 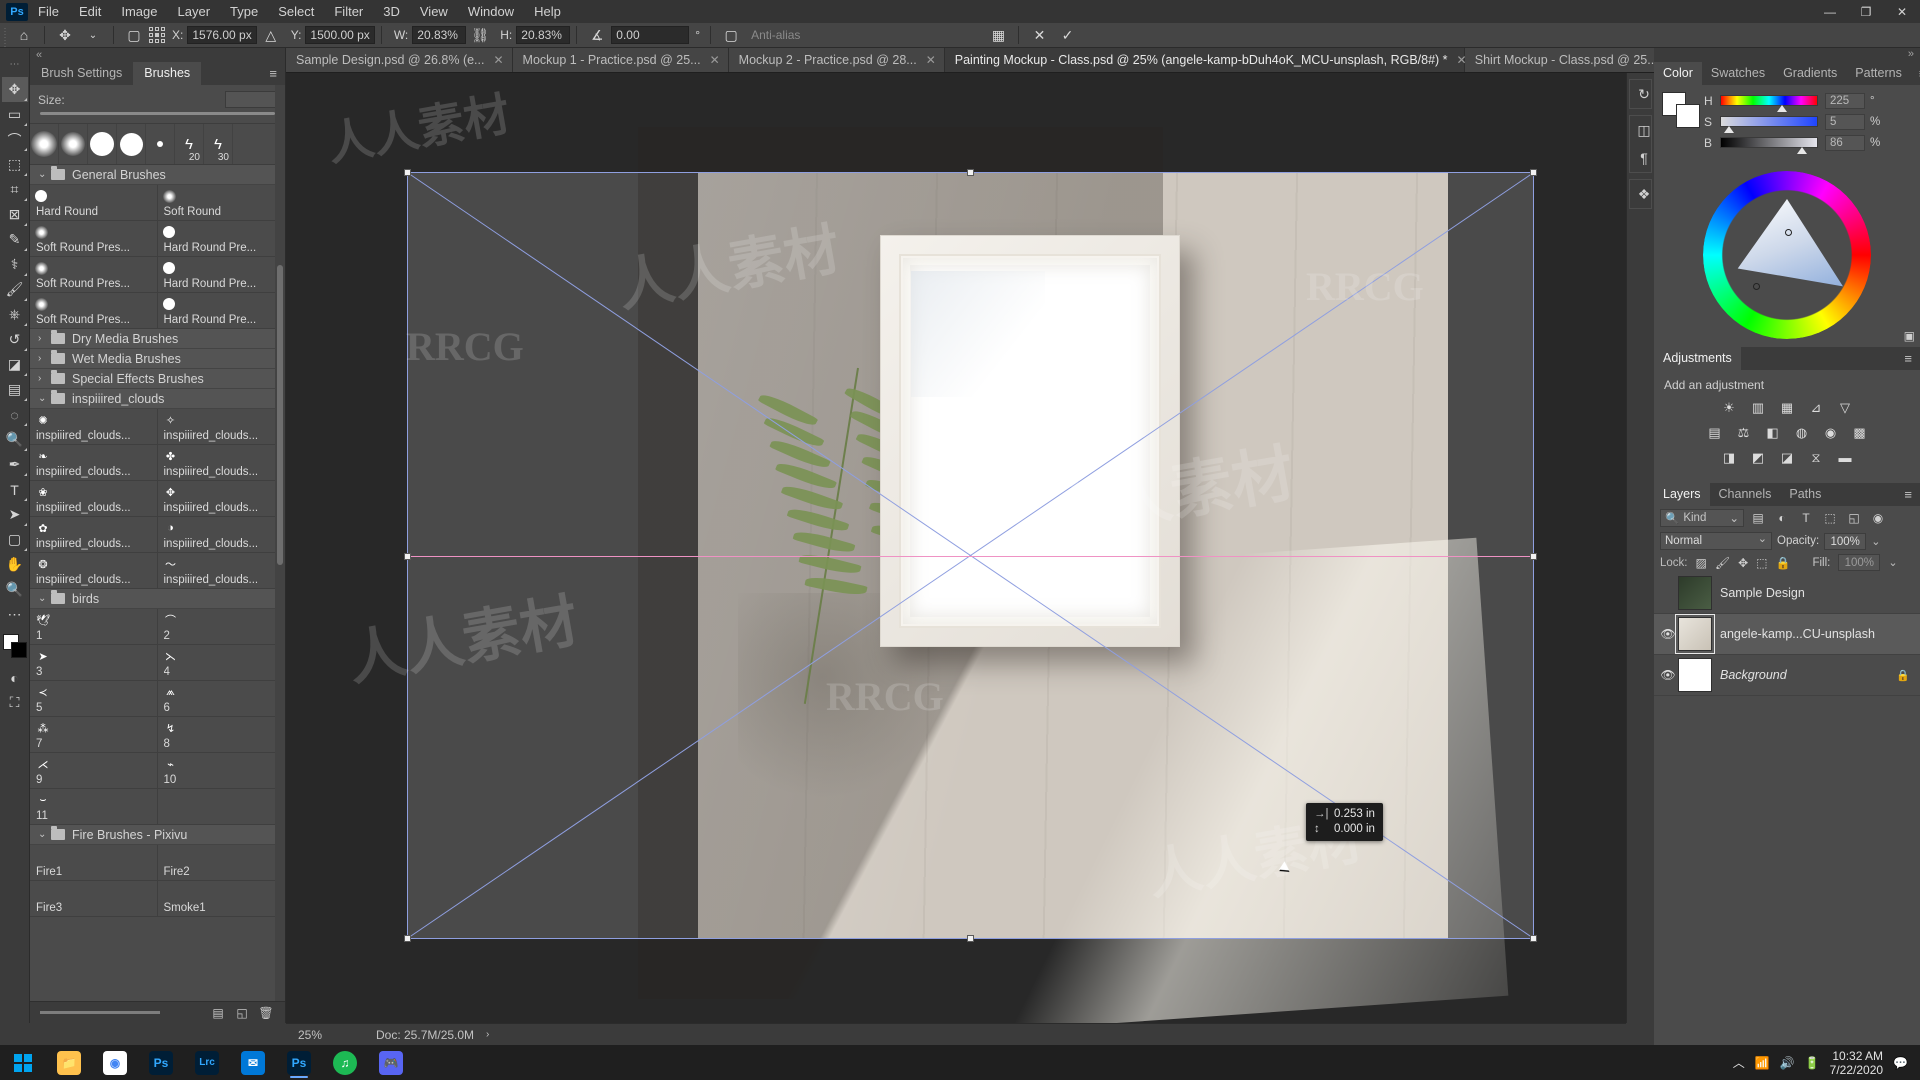 What do you see at coordinates (1875, 541) in the screenshot?
I see `opacity-chevron-icon: ⌄` at bounding box center [1875, 541].